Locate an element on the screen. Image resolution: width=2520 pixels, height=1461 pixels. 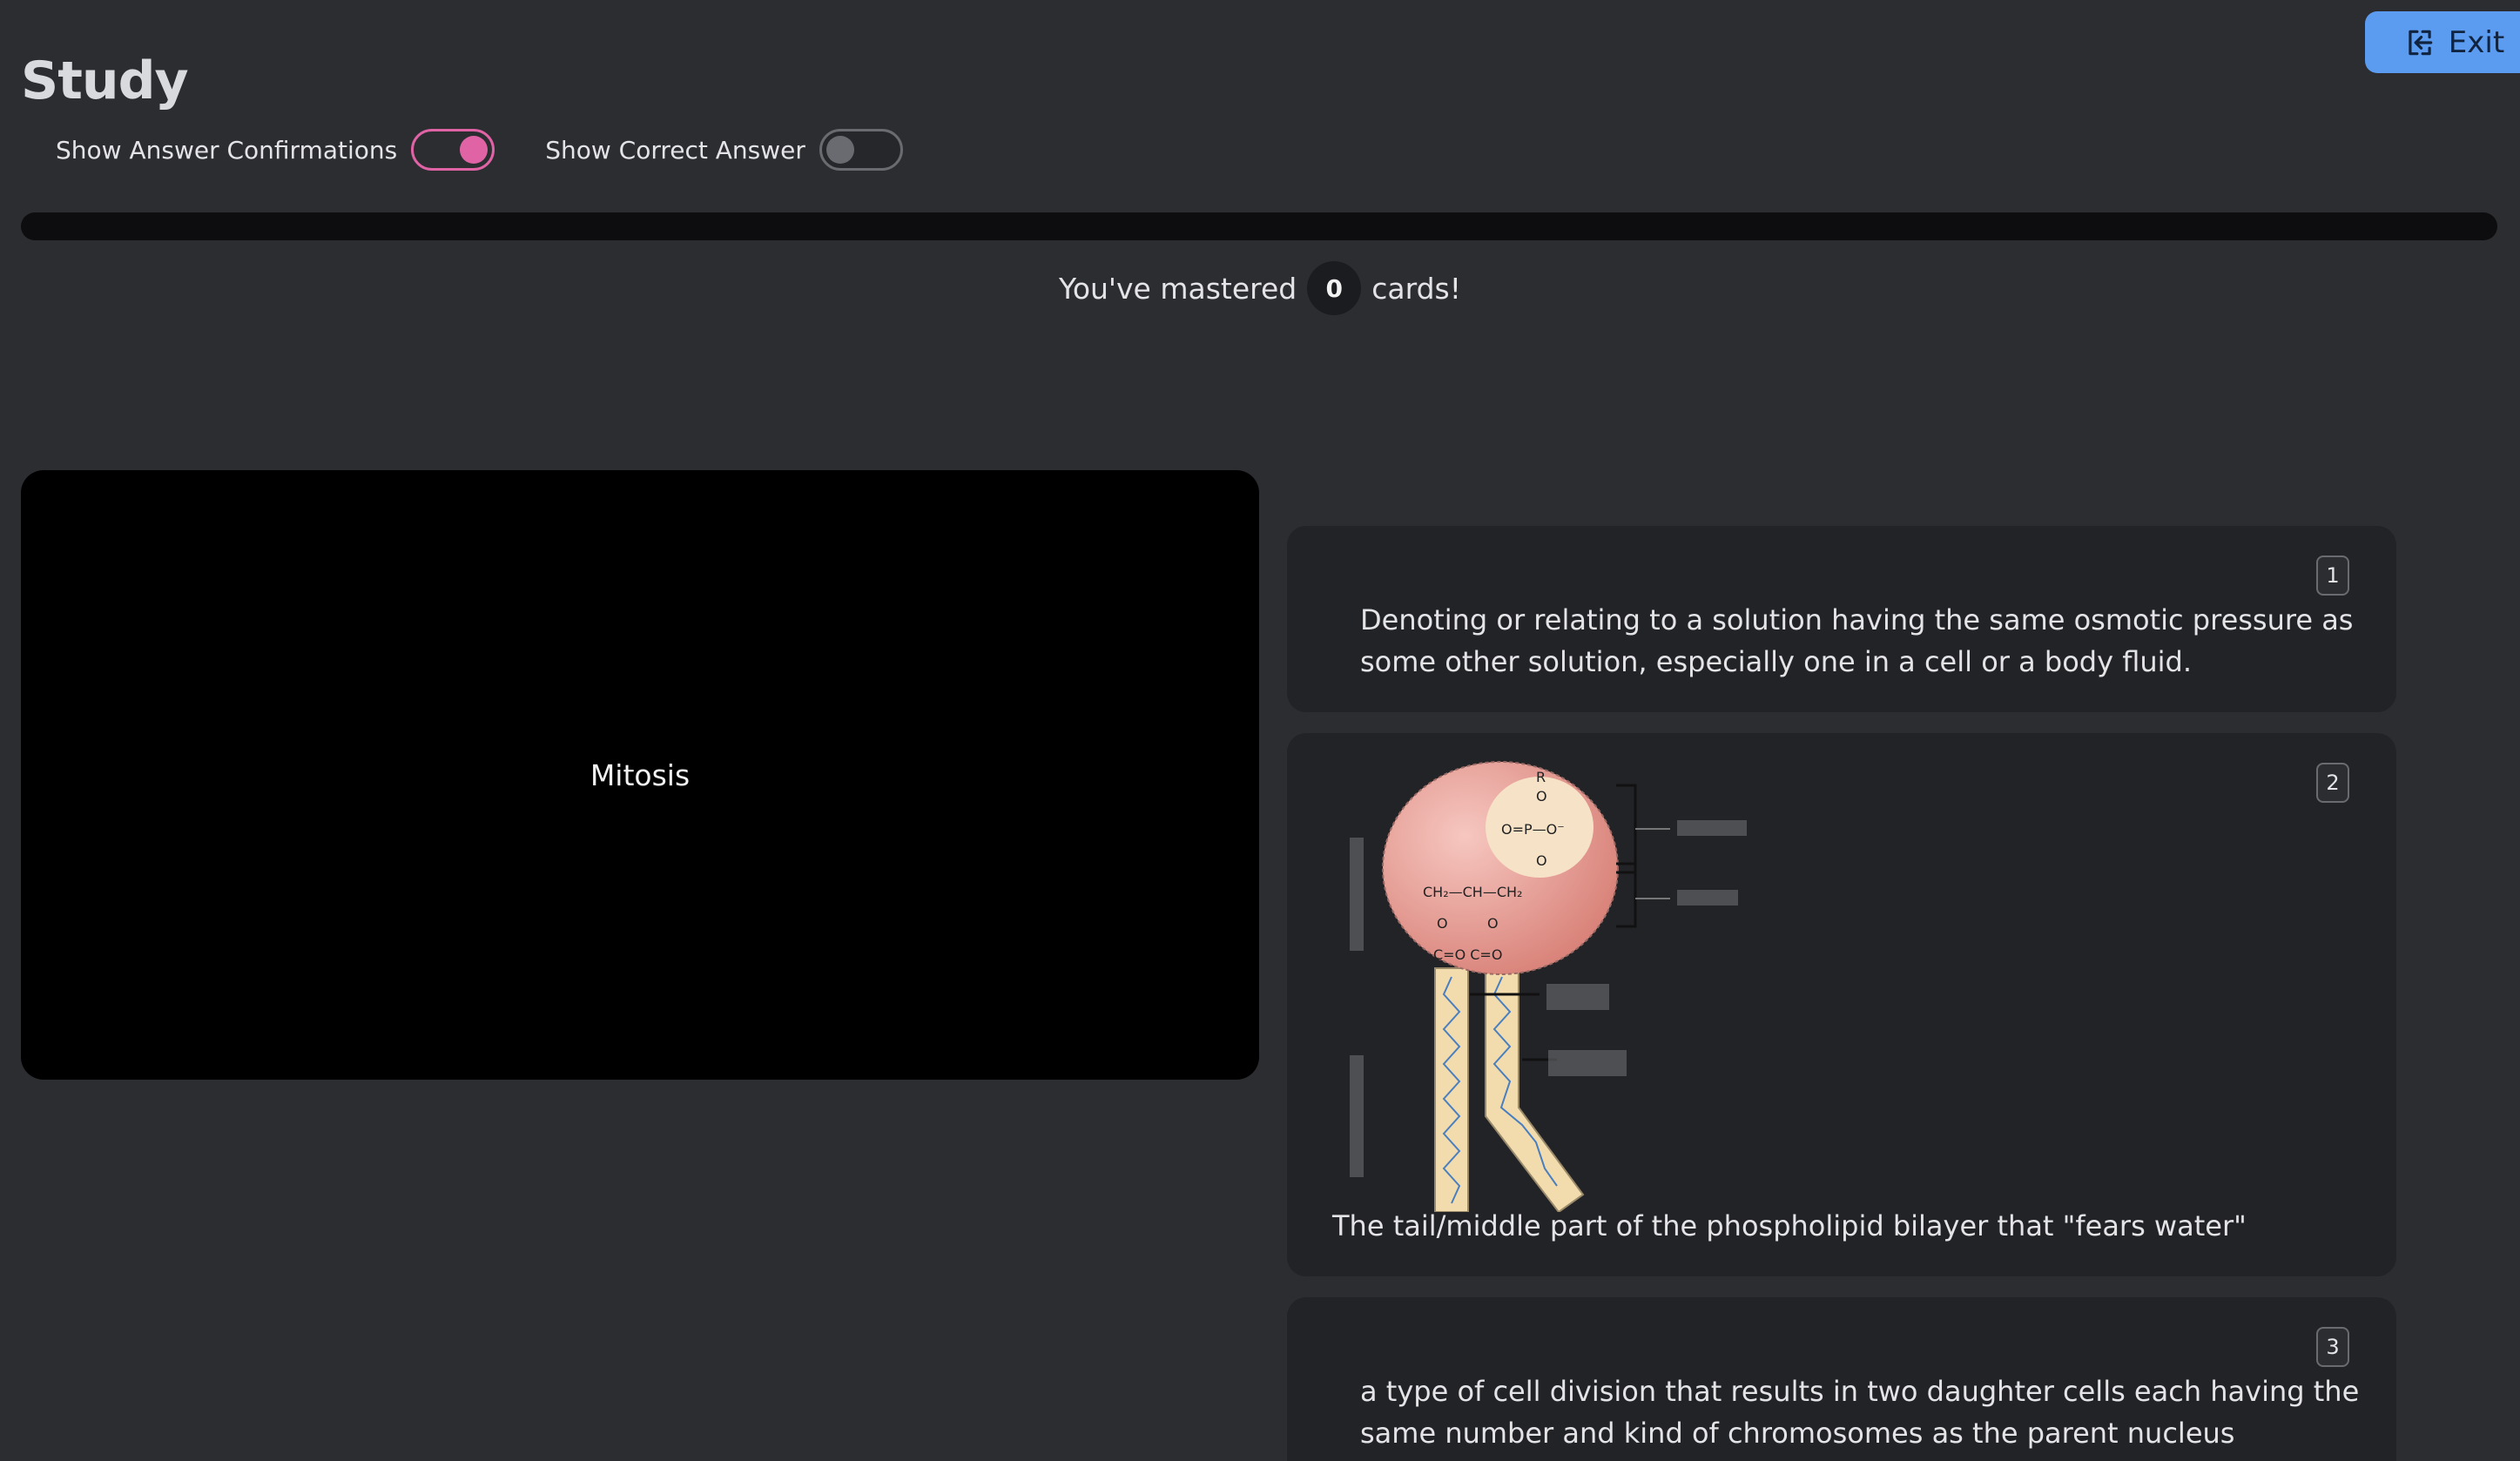
mastered-prefix: You've mastered is located at coordinates (1178, 288).